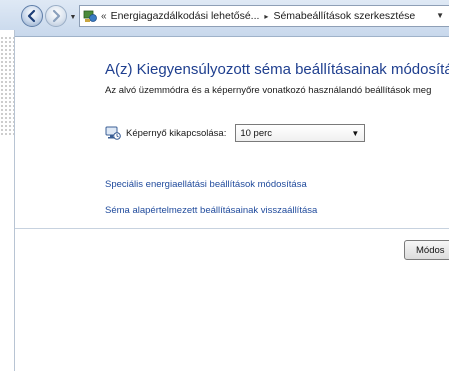 Image resolution: width=449 pixels, height=371 pixels. What do you see at coordinates (104, 16) in the screenshot?
I see `breadcrumb-overflow-button: «` at bounding box center [104, 16].